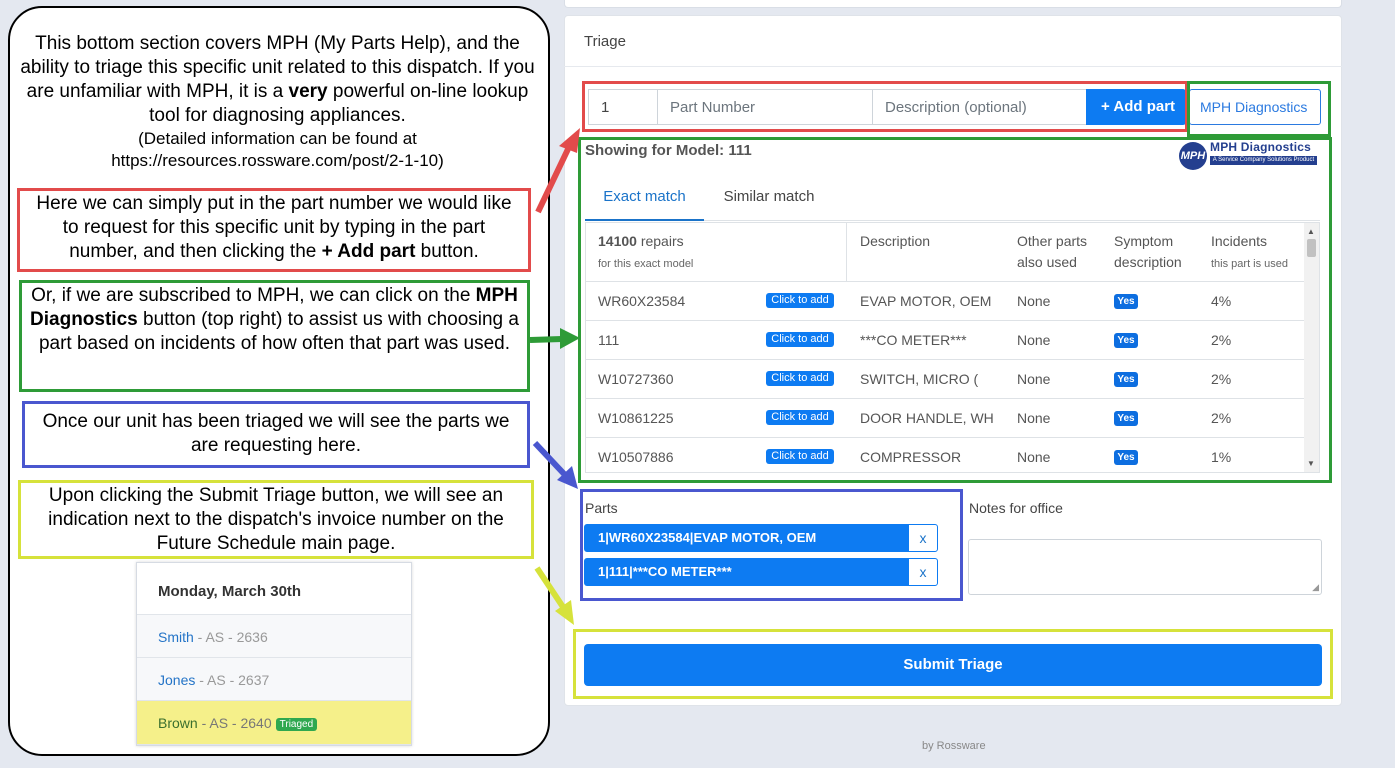 This screenshot has height=768, width=1395. I want to click on highlight-mph-button, so click(1259, 109).